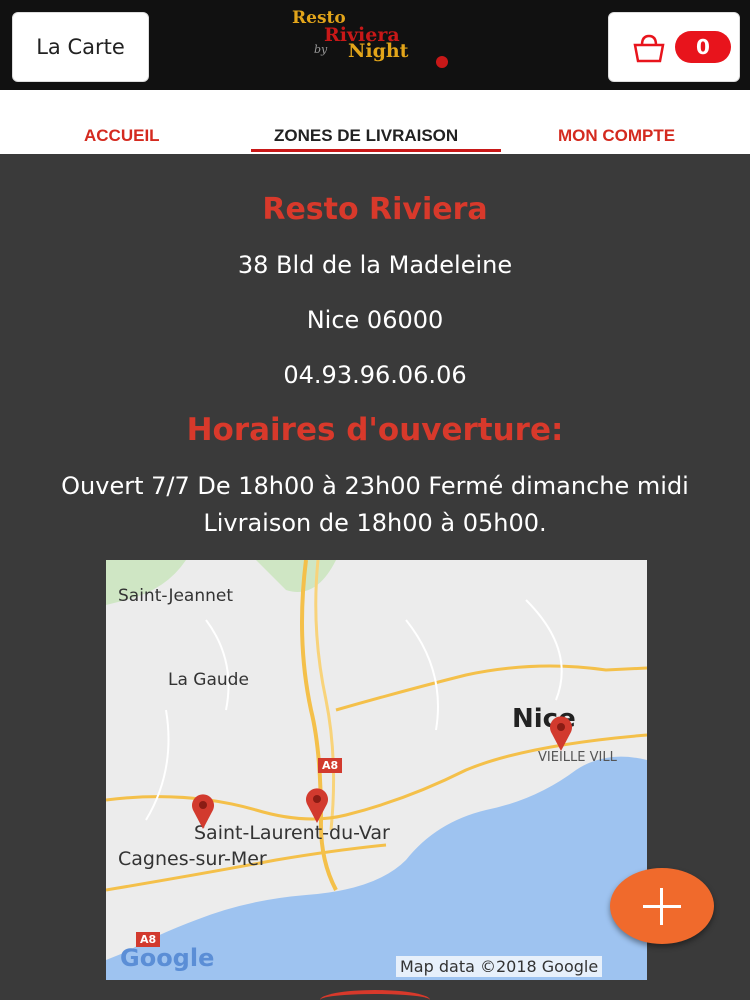 The height and width of the screenshot is (1000, 750). Describe the element at coordinates (375, 265) in the screenshot. I see `address-street: 38 Bld de la Madeleine` at that location.